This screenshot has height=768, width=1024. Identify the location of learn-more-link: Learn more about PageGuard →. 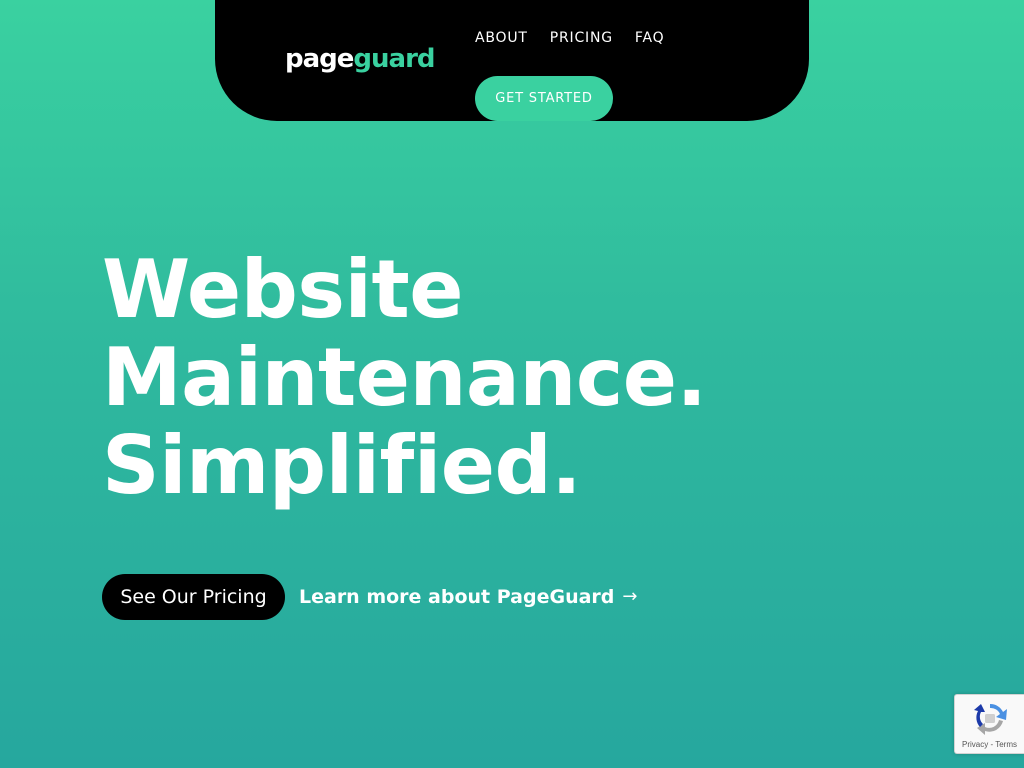
(468, 597).